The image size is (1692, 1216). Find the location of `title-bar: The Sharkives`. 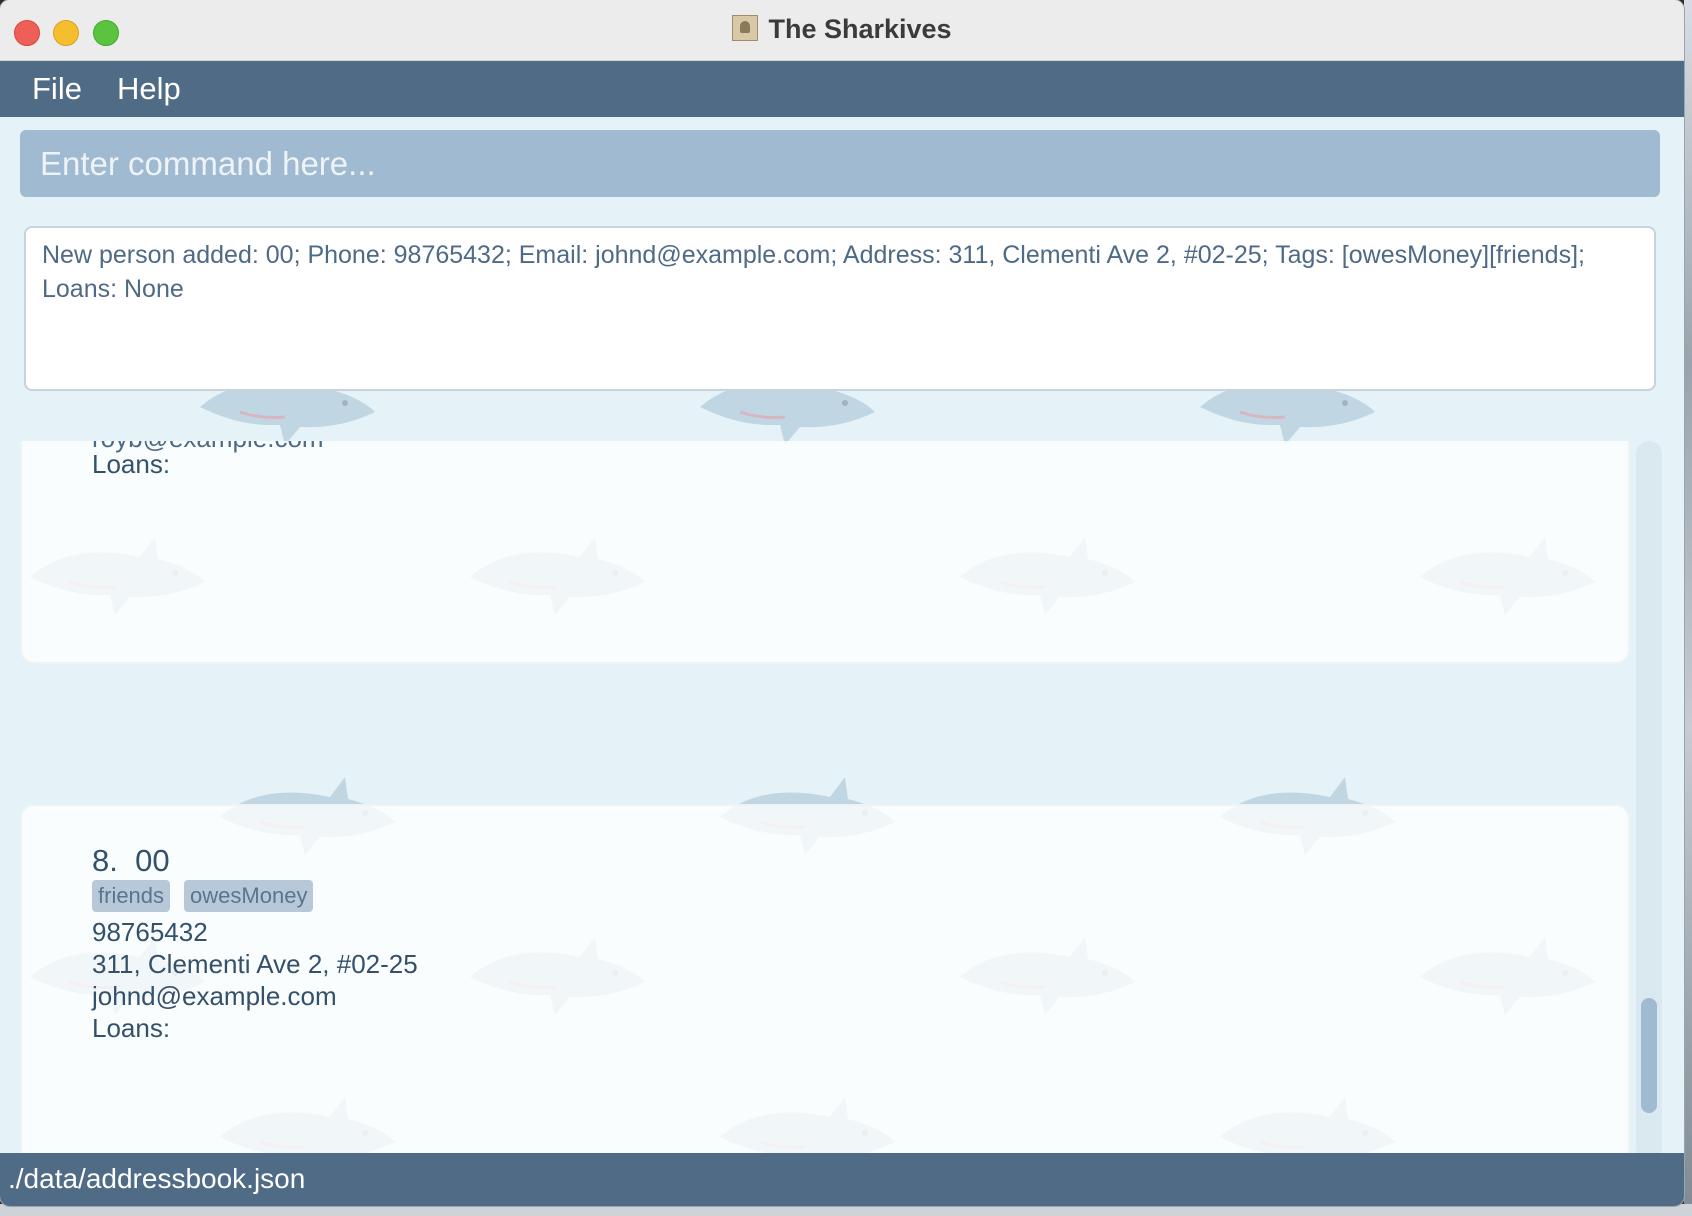

title-bar: The Sharkives is located at coordinates (842, 30).